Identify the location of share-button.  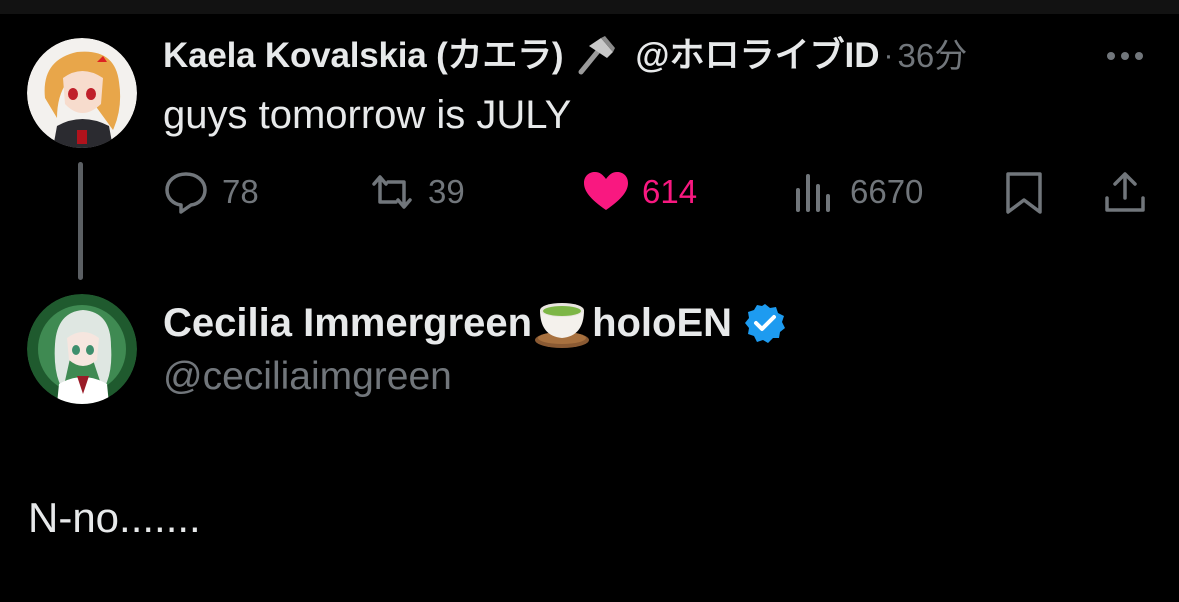
(1125, 192).